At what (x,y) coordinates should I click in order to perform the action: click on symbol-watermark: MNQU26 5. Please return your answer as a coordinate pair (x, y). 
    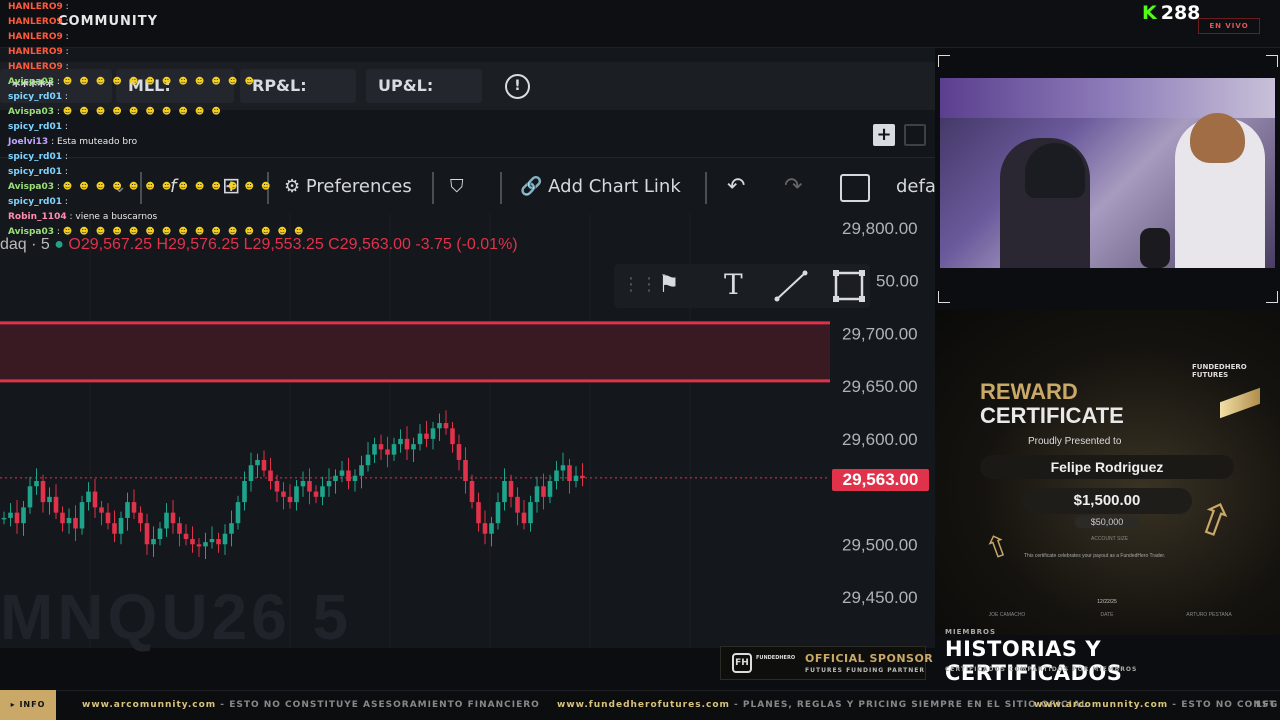
    Looking at the image, I should click on (176, 617).